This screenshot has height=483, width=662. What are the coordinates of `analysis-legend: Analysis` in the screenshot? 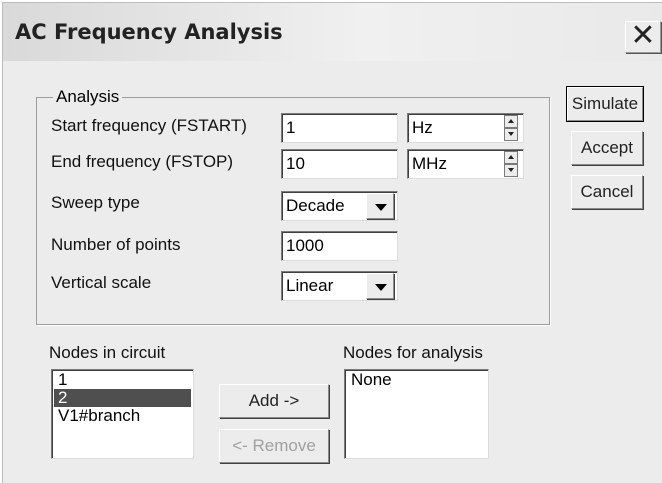 It's located at (88, 97).